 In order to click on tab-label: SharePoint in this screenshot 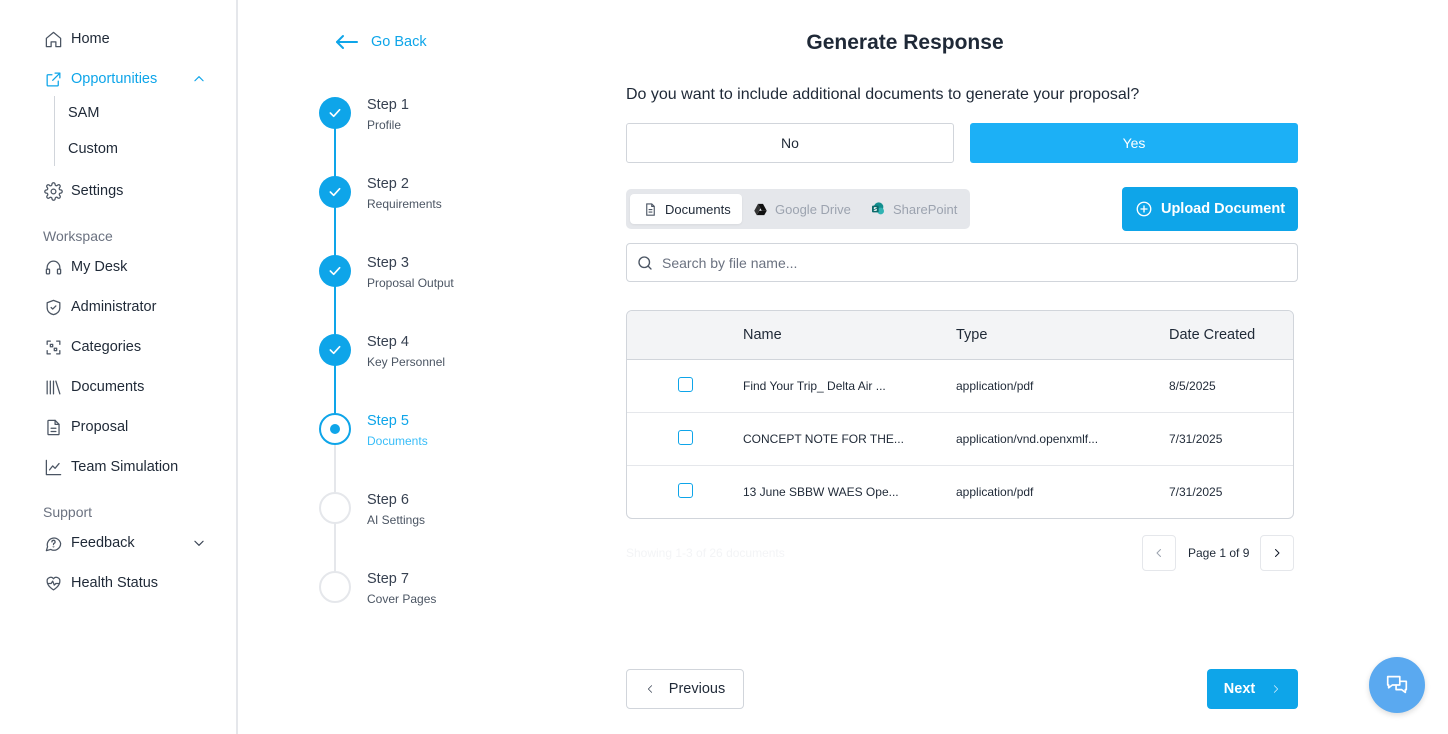, I will do `click(925, 209)`.